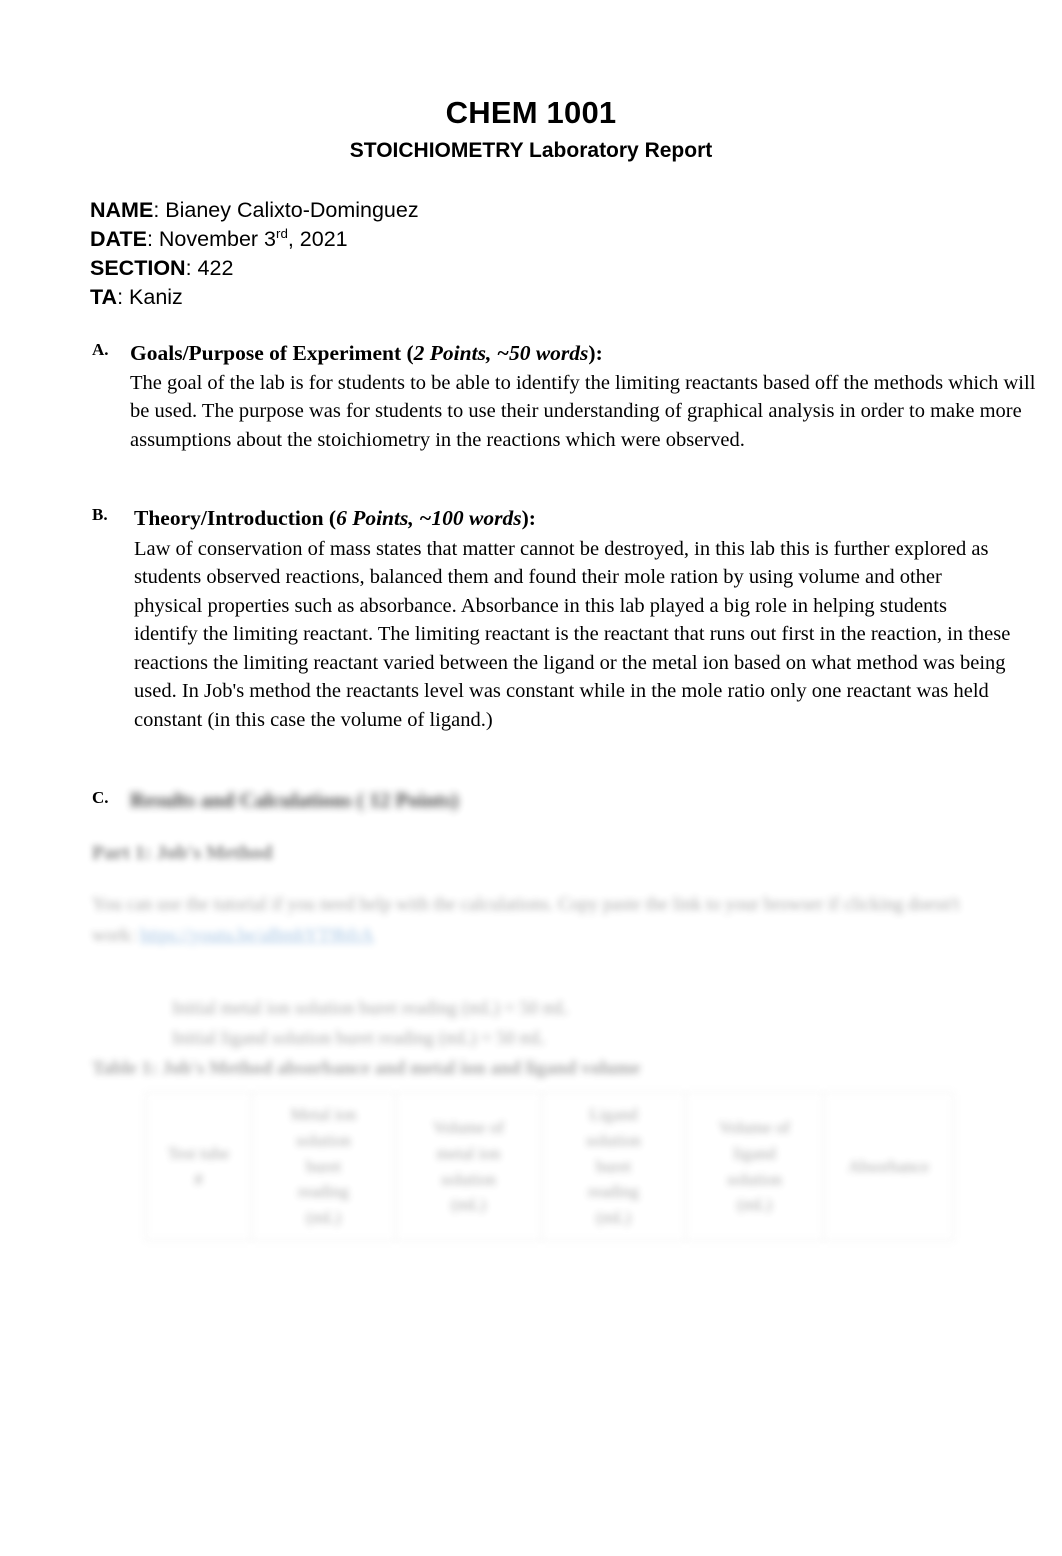  Describe the element at coordinates (122, 210) in the screenshot. I see `name-label: NAME` at that location.